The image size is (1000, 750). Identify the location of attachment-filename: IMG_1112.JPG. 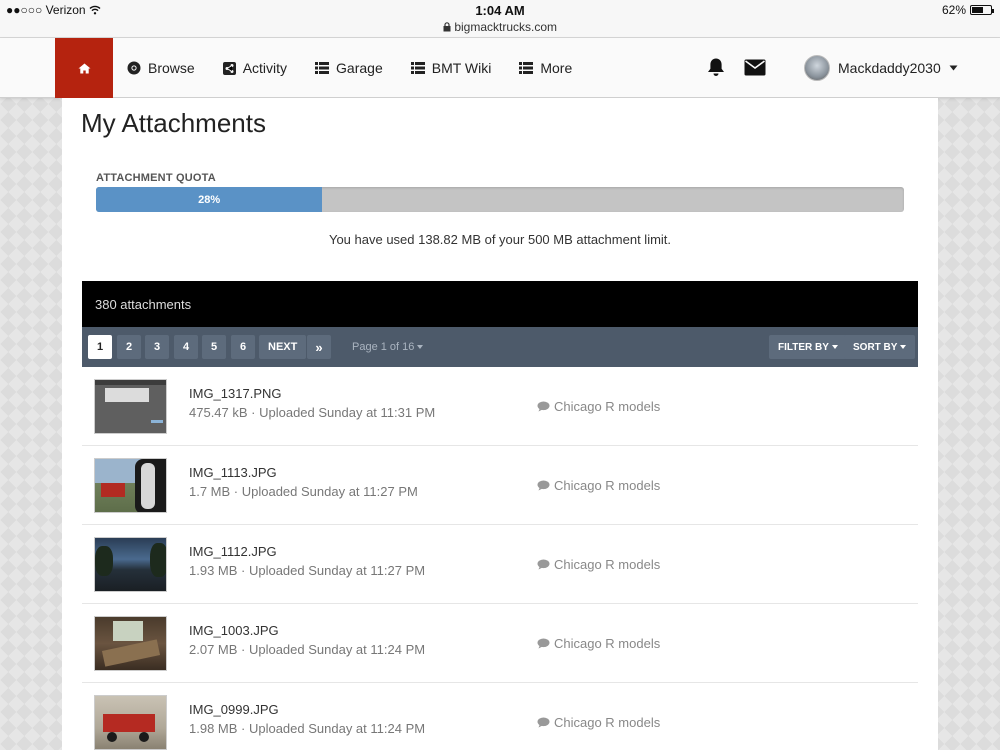
(233, 551).